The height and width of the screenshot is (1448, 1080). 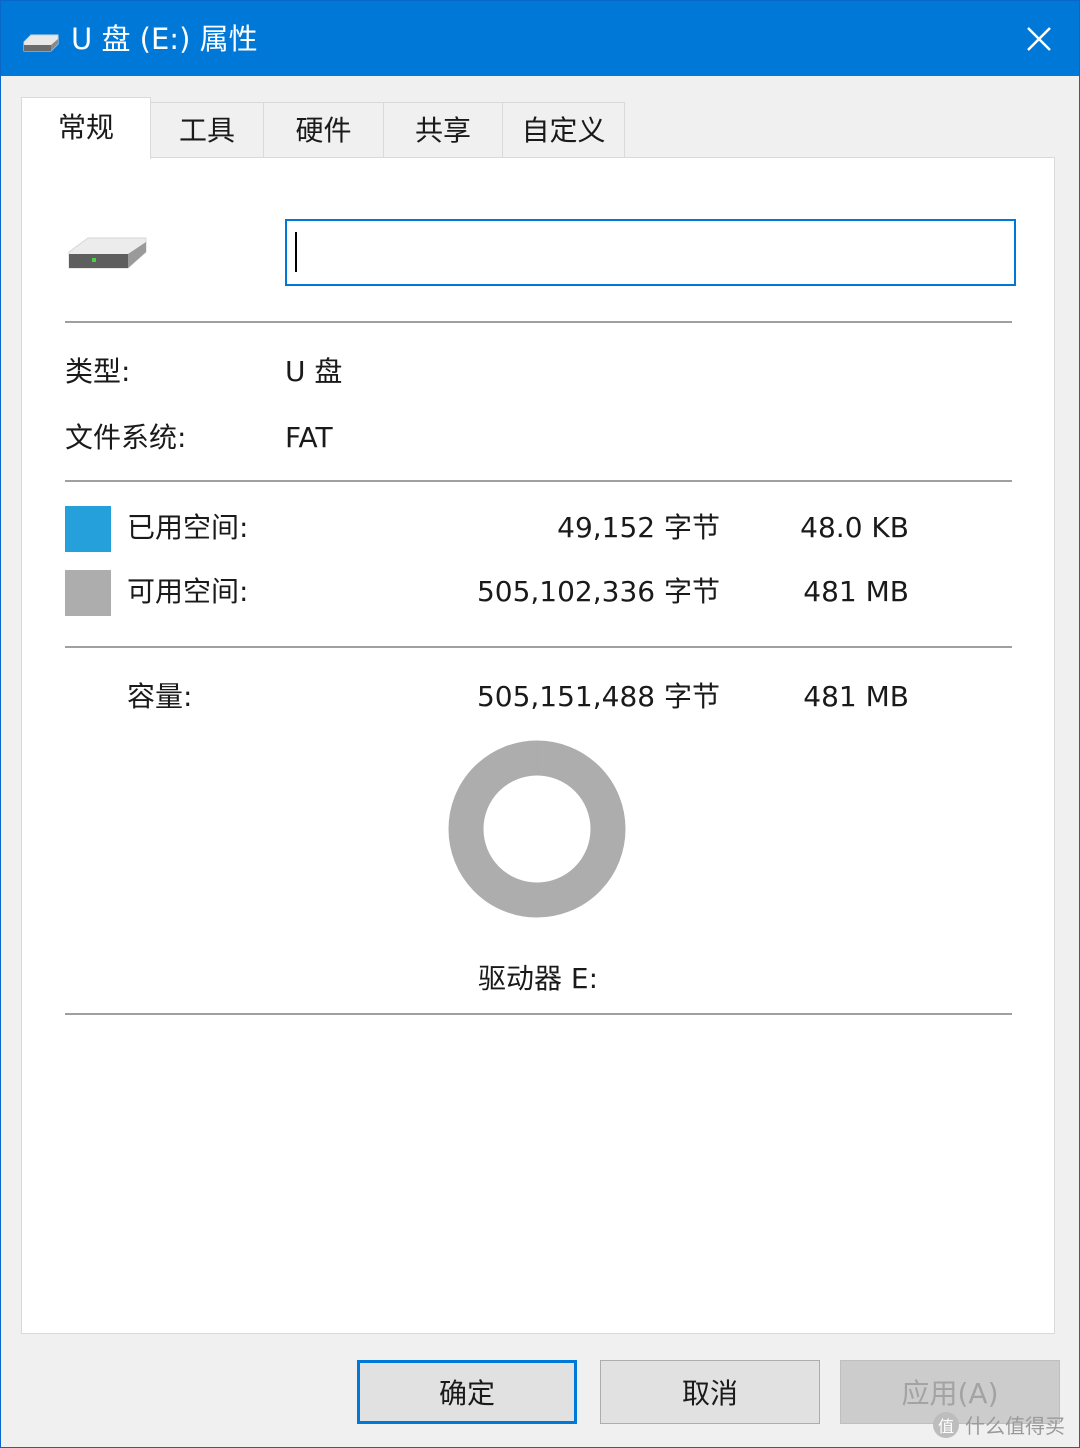 What do you see at coordinates (126, 437) in the screenshot?
I see `file-system-label: 文件系统:` at bounding box center [126, 437].